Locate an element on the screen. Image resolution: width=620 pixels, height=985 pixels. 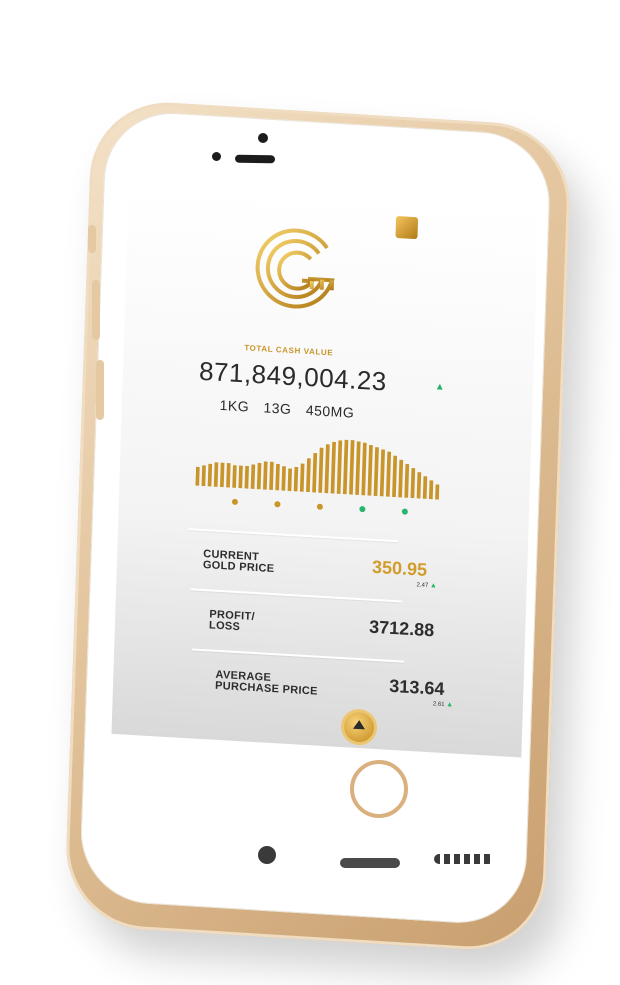
speaker-grille is located at coordinates (464, 859).